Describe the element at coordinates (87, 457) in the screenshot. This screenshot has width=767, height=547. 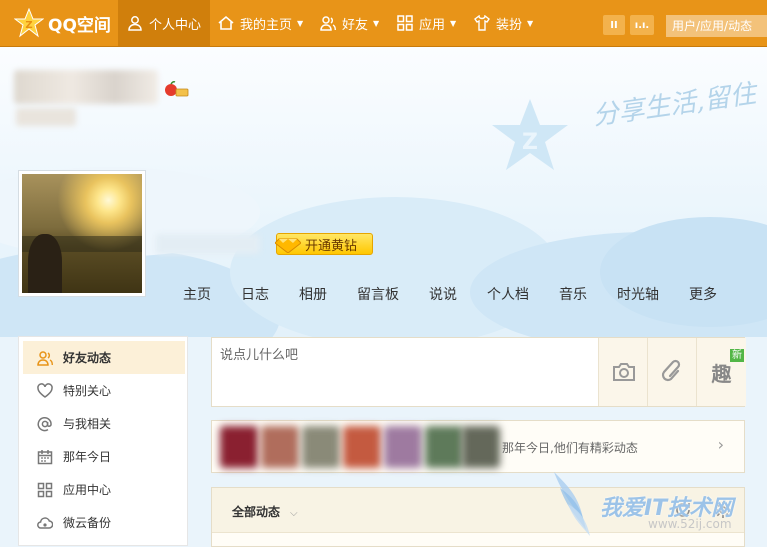
I see `sidebar-item-label: 那年今日` at that location.